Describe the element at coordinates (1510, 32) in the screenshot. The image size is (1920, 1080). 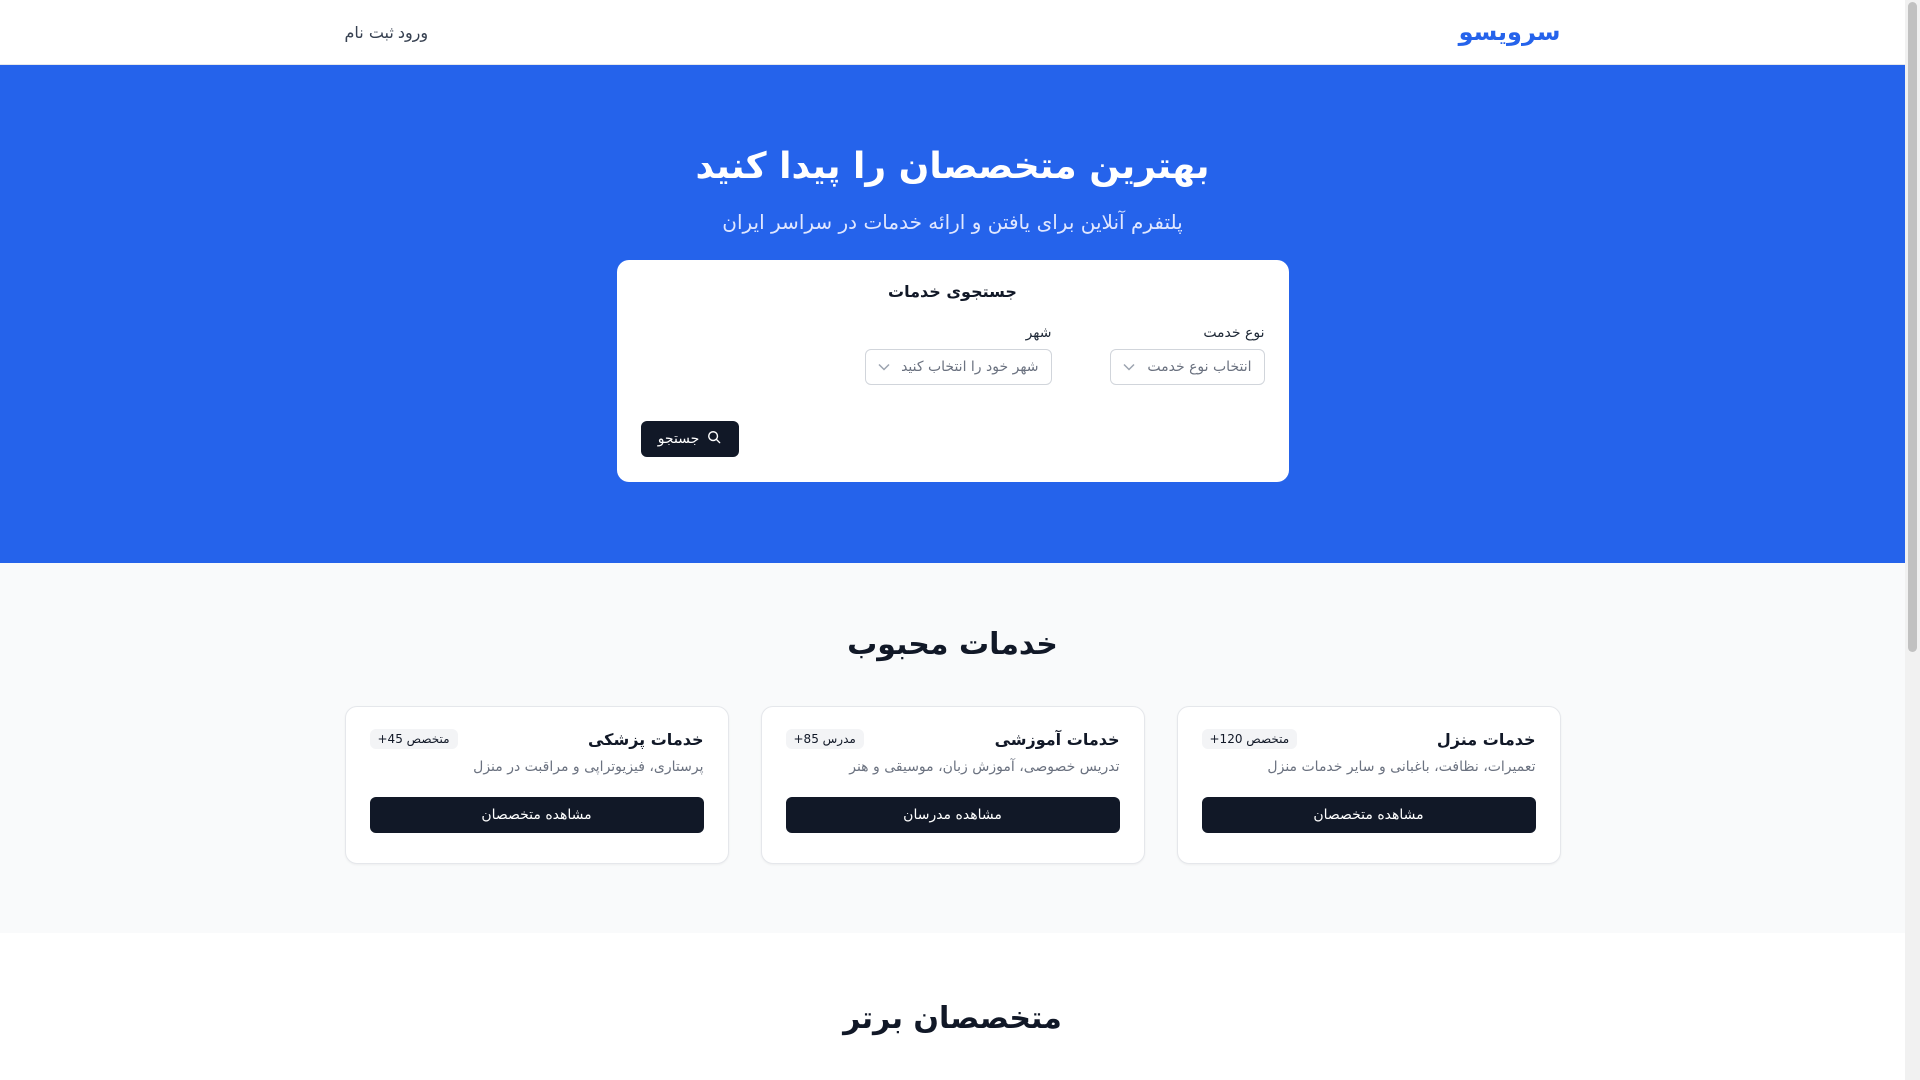
I see `site-logo: سرویسو` at that location.